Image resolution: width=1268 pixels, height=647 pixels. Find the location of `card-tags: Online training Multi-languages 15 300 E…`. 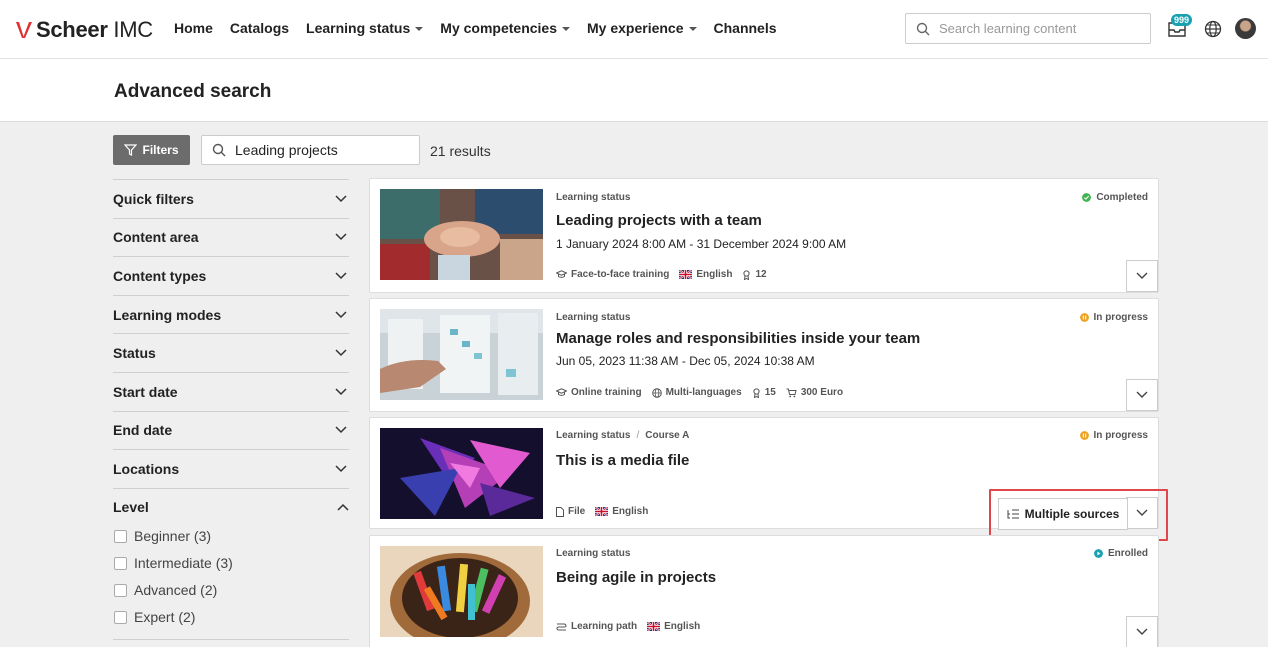

card-tags: Online training Multi-languages 15 300 E… is located at coordinates (704, 392).